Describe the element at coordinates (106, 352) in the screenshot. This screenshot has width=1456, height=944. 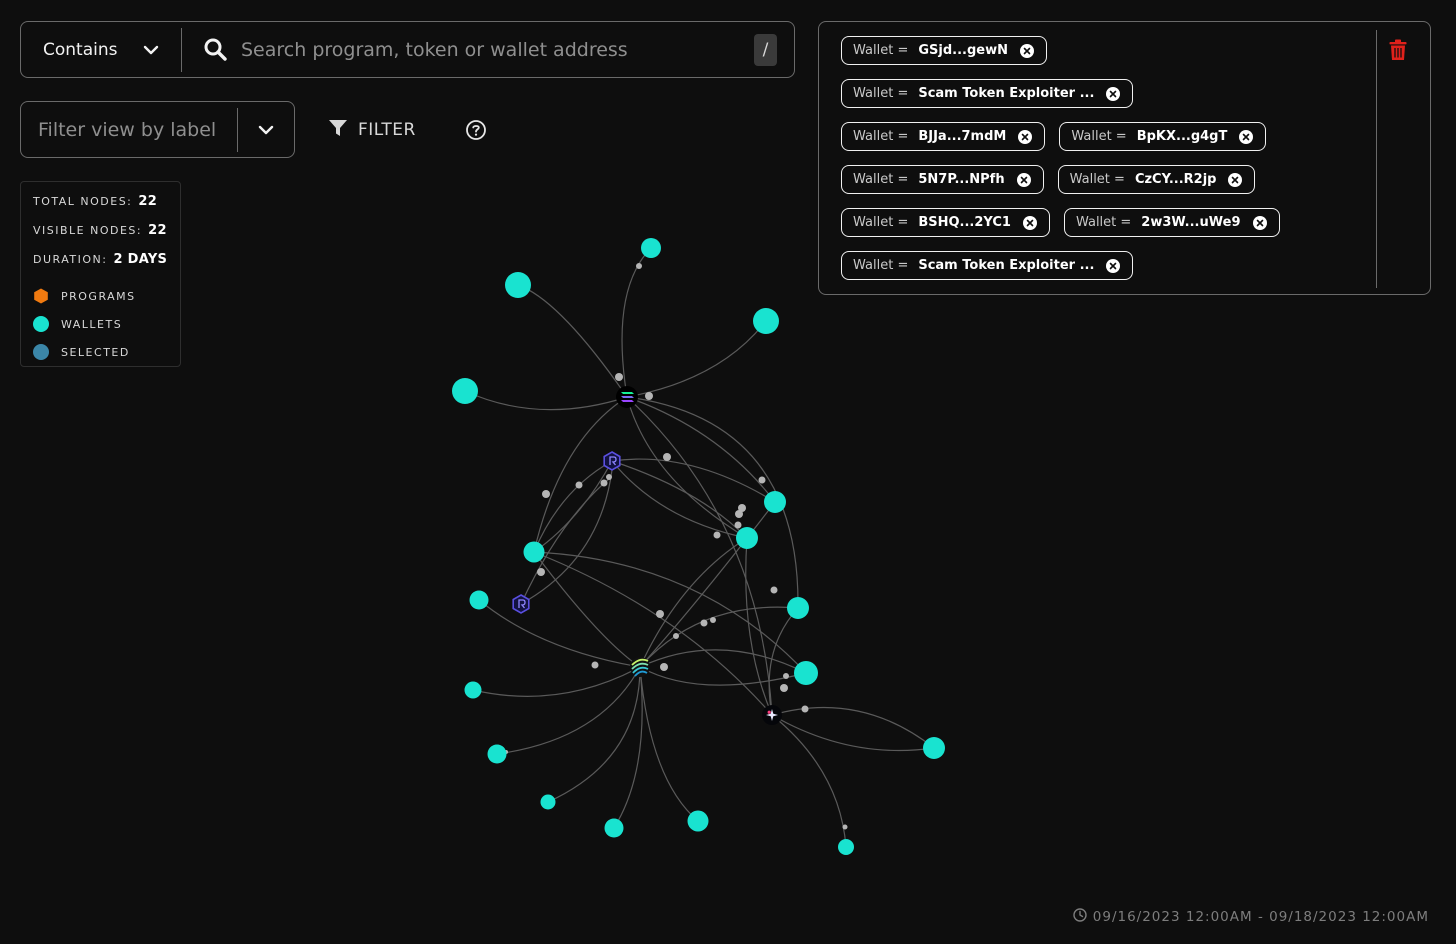
I see `legend-selected: SELECTED` at that location.